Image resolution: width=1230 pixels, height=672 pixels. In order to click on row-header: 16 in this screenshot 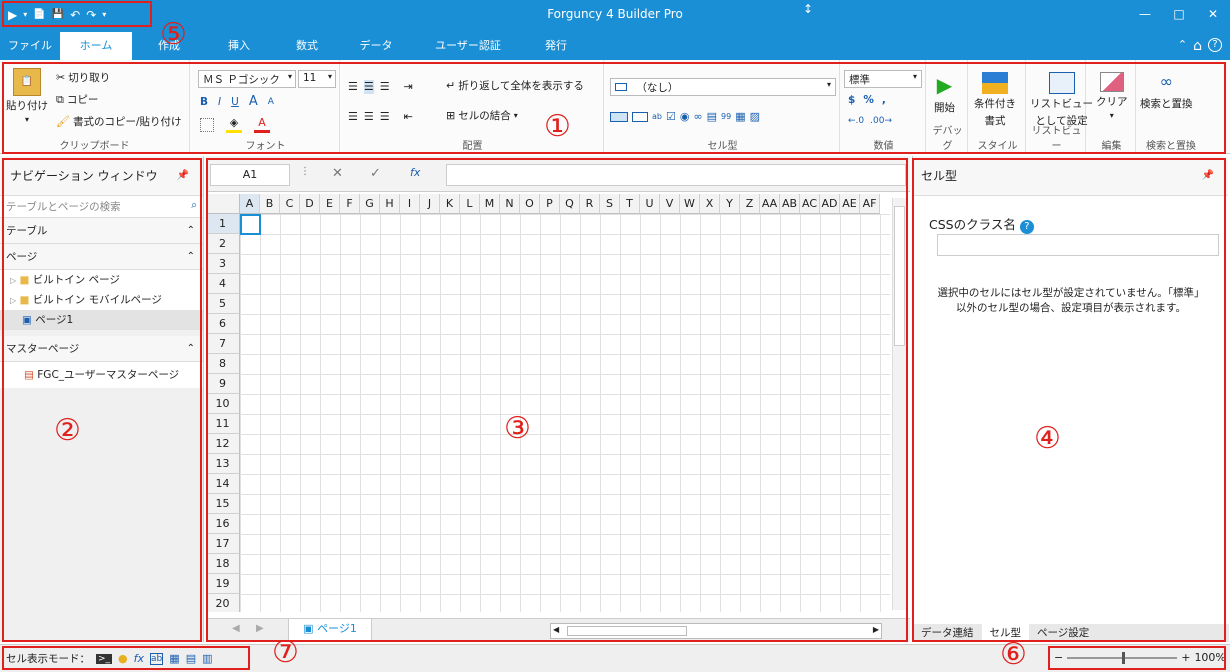, I will do `click(223, 524)`.